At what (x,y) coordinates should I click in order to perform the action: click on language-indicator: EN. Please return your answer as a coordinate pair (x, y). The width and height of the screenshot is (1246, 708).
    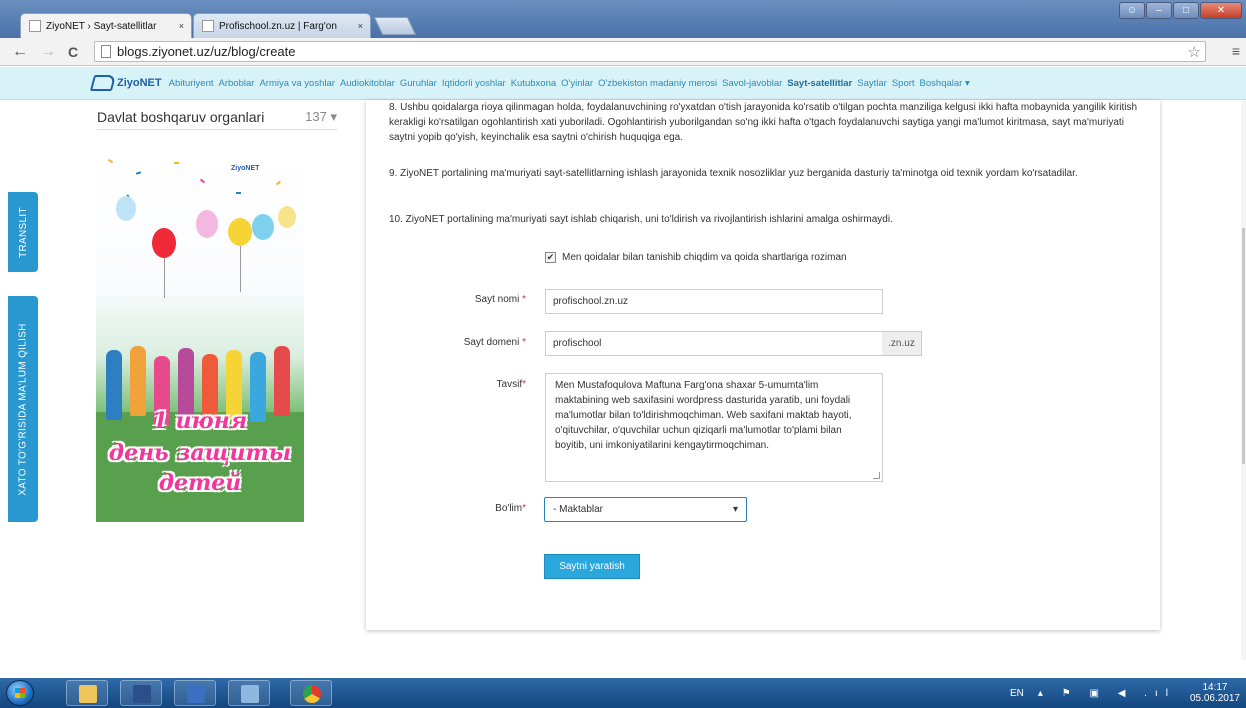
    Looking at the image, I should click on (1017, 693).